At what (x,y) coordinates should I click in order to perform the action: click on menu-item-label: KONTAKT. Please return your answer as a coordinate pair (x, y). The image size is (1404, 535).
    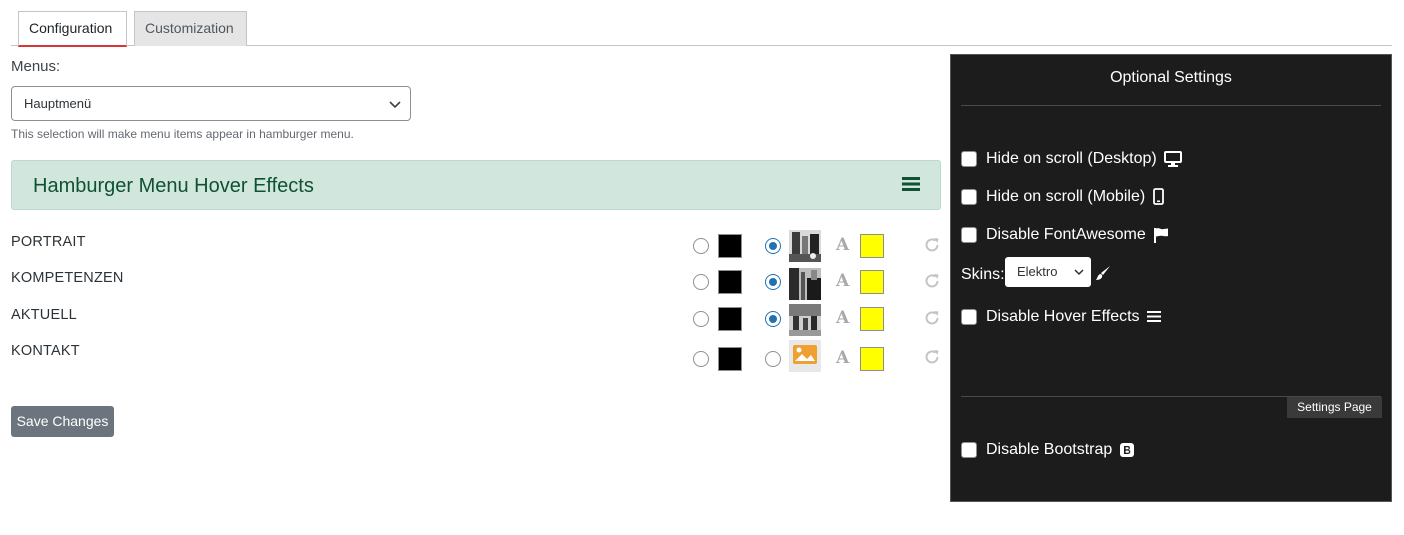
    Looking at the image, I should click on (45, 351).